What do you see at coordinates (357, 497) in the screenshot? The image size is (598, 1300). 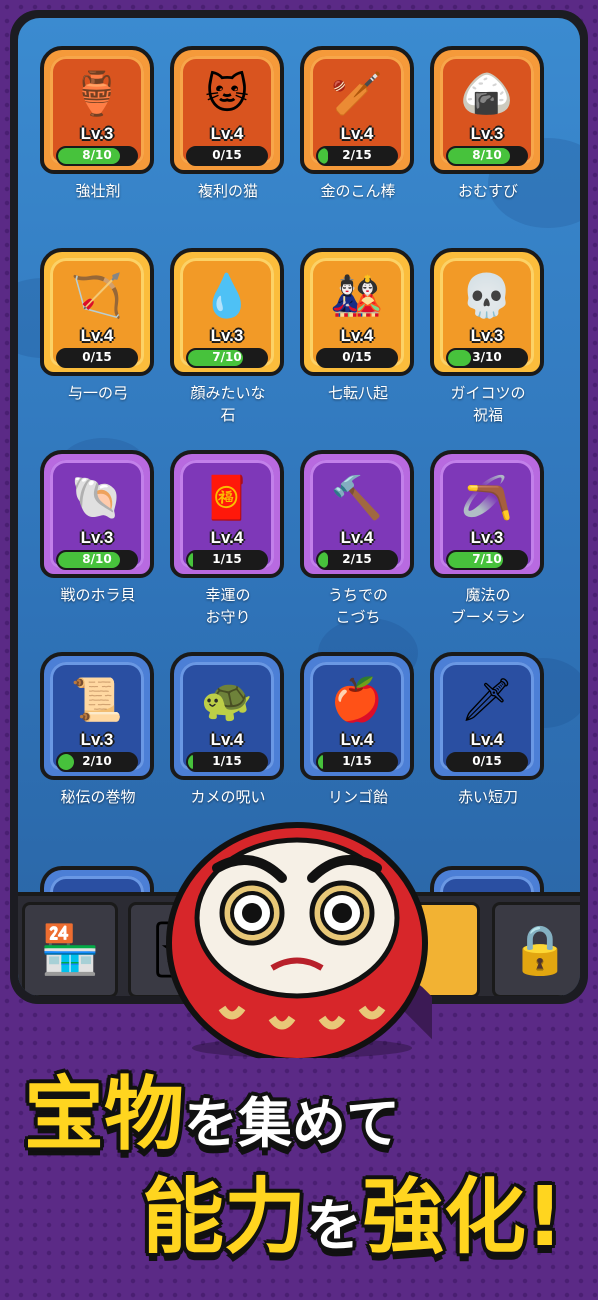 I see `magic-mallet-icon: 🔨` at bounding box center [357, 497].